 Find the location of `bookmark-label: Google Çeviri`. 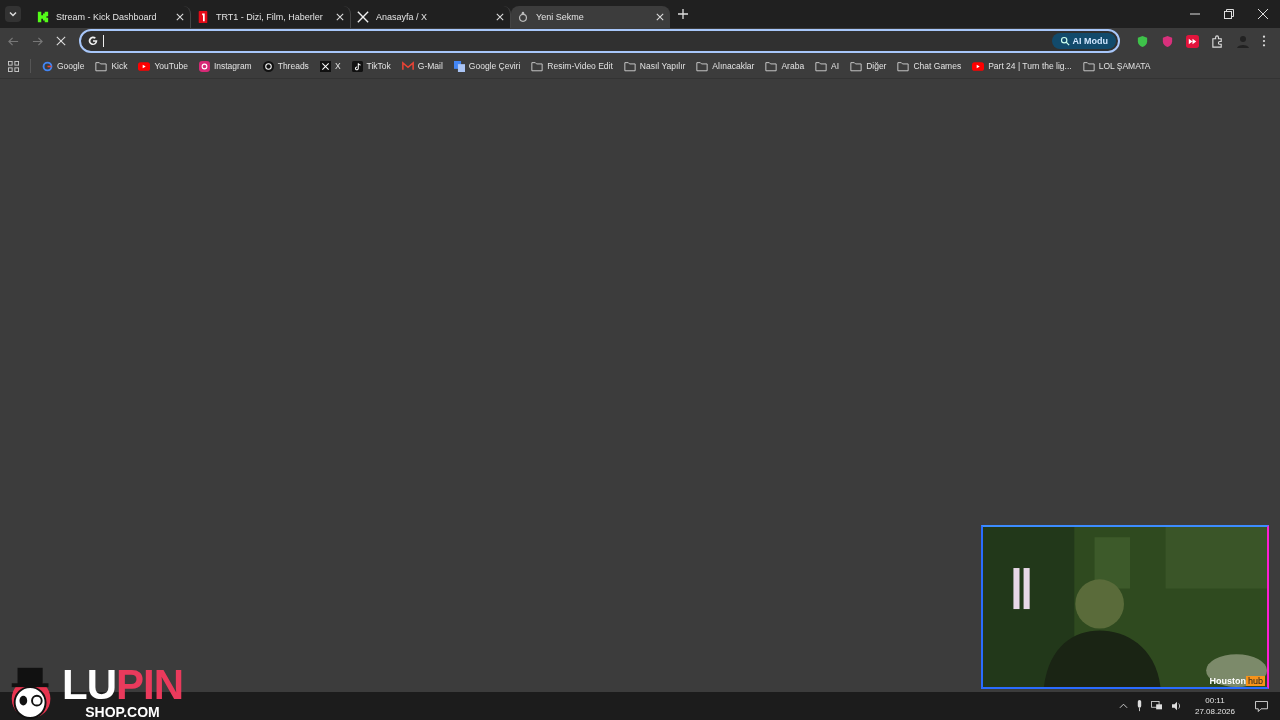

bookmark-label: Google Çeviri is located at coordinates (494, 66).